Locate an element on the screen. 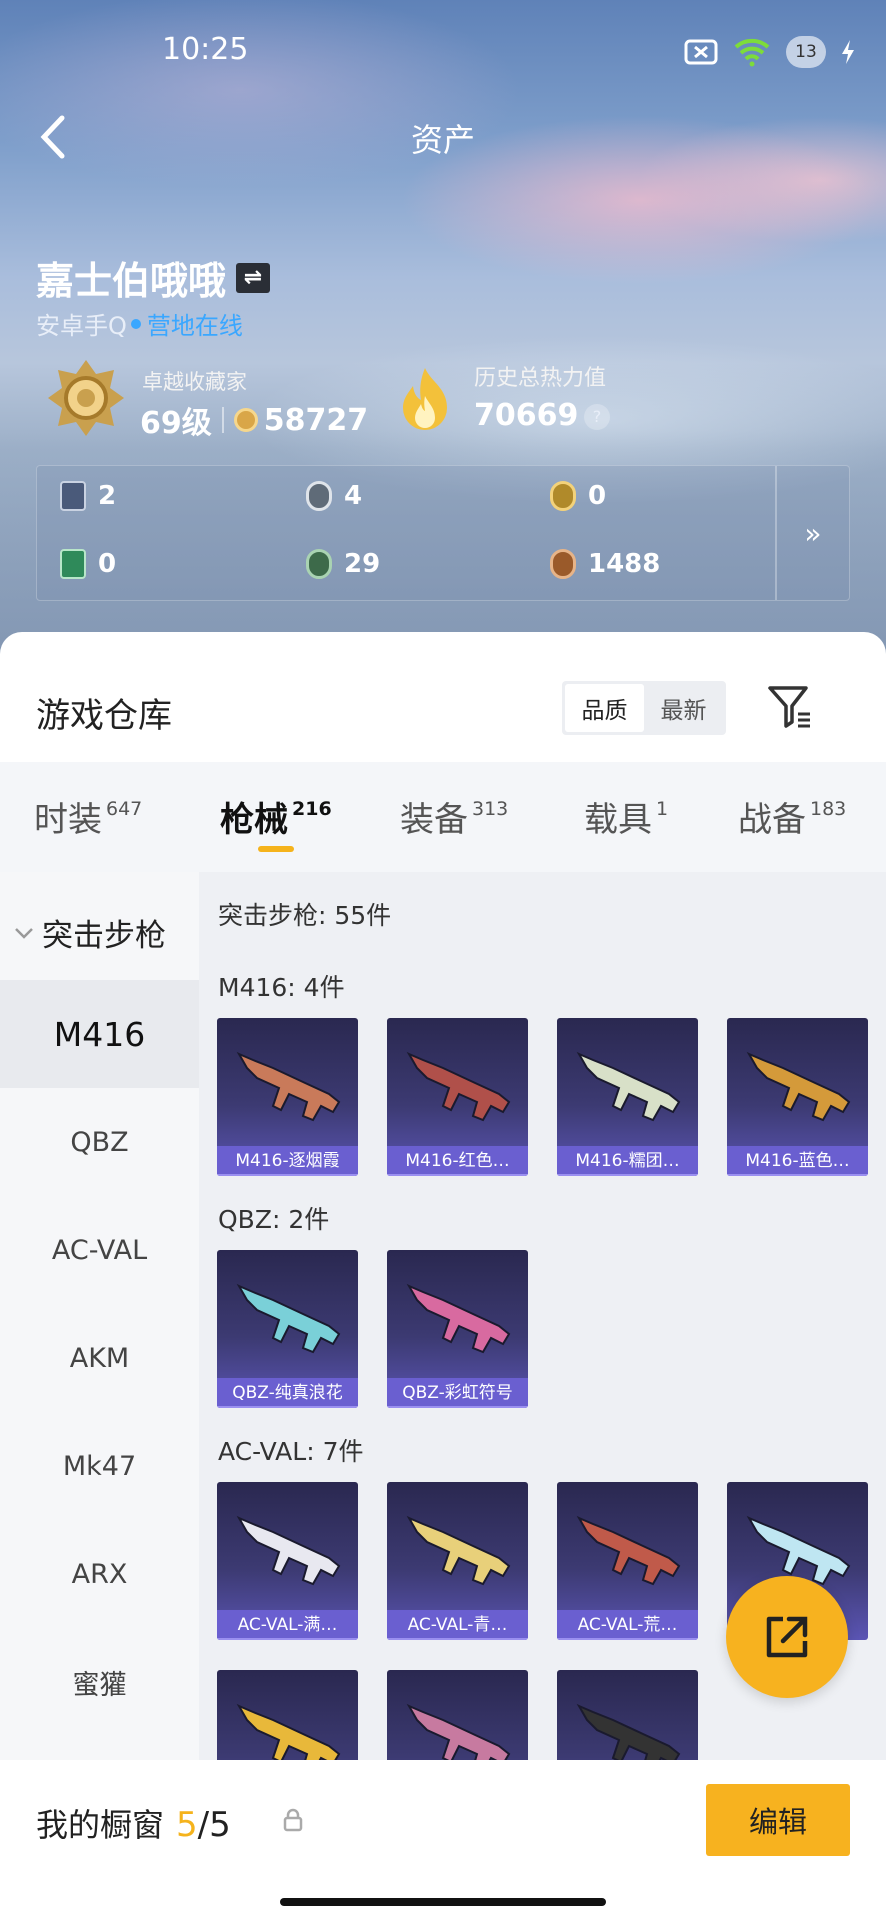  collector-points: 58727 is located at coordinates (316, 420).